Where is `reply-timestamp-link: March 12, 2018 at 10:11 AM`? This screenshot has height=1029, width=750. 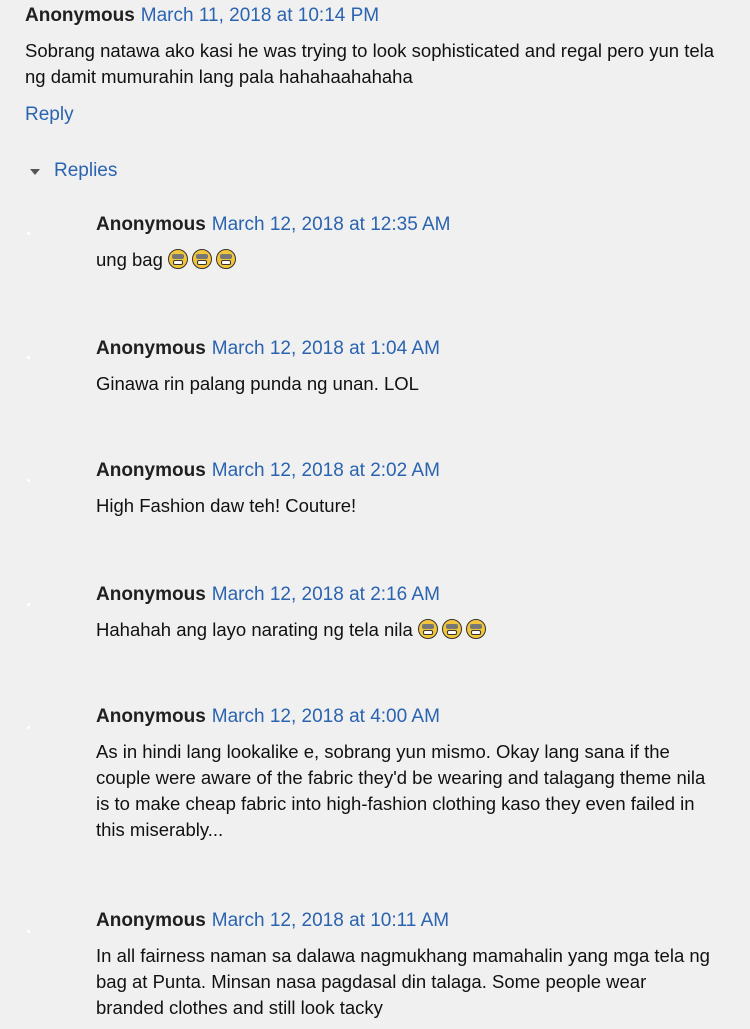 reply-timestamp-link: March 12, 2018 at 10:11 AM is located at coordinates (330, 920).